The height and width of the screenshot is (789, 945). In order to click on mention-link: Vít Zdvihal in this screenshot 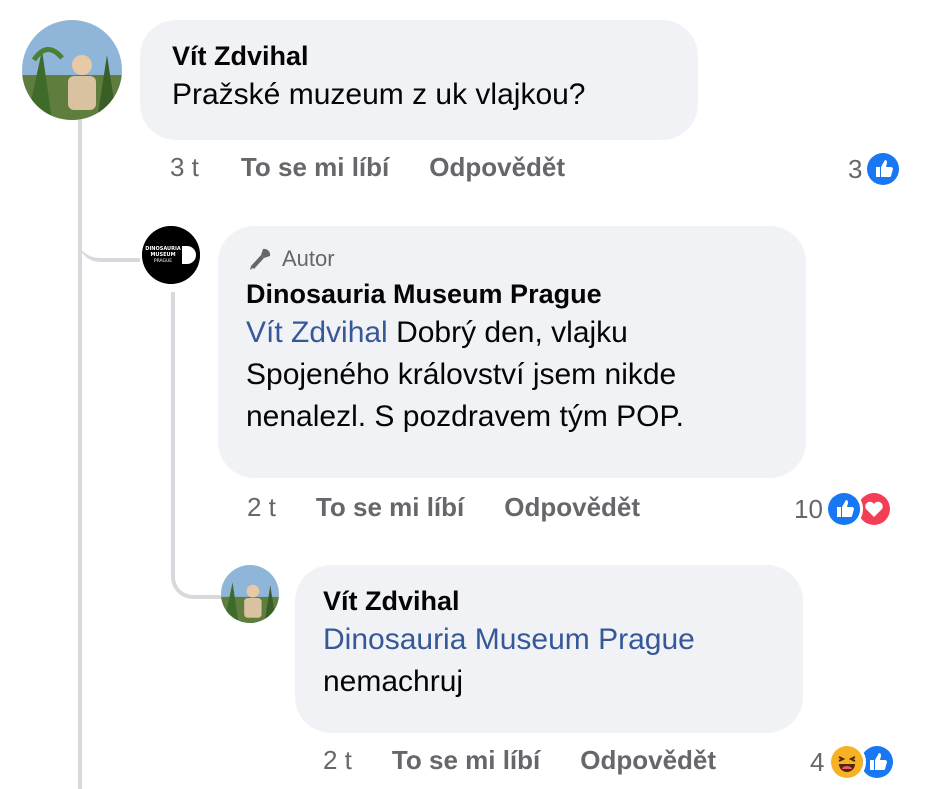, I will do `click(317, 332)`.